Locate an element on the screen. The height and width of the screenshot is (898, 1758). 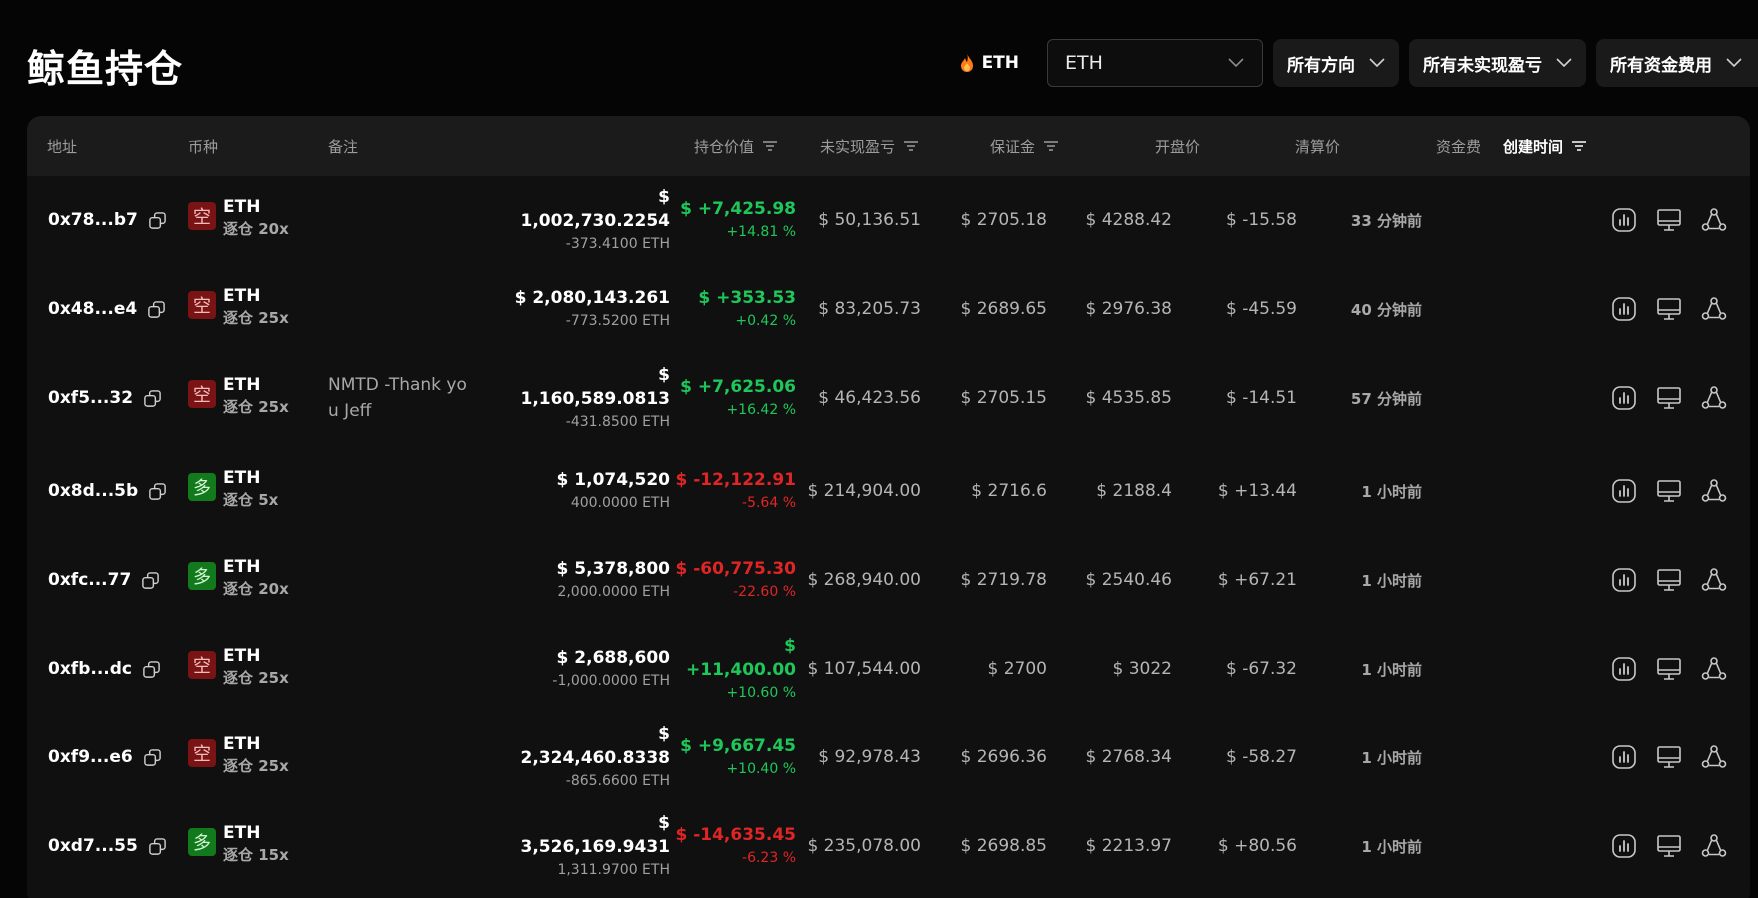
address-cell: 0xd7...55 is located at coordinates (107, 846).